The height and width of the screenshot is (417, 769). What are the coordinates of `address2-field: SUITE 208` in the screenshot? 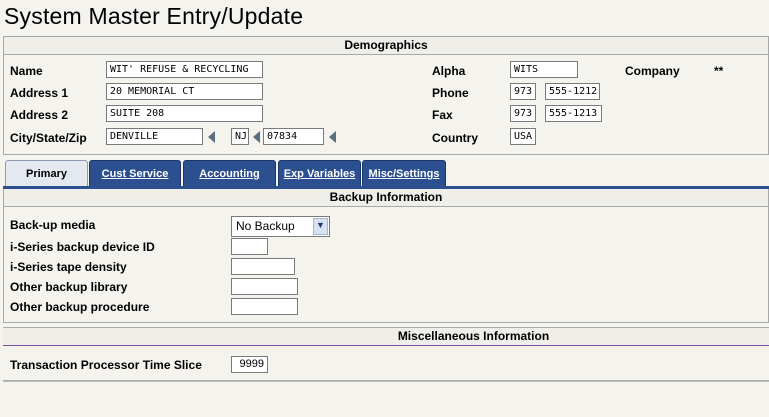 It's located at (184, 113).